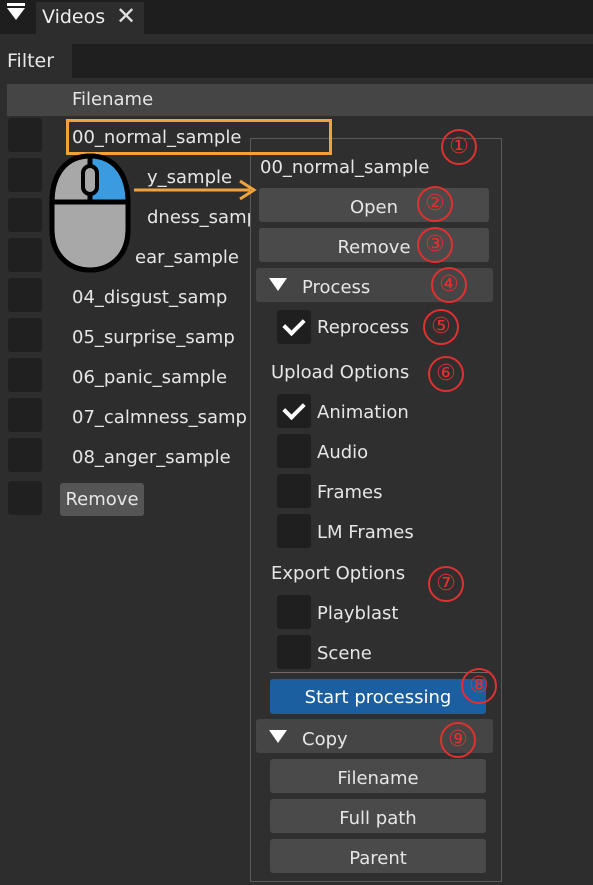  Describe the element at coordinates (378, 696) in the screenshot. I see `start-processing-button: Start processing` at that location.